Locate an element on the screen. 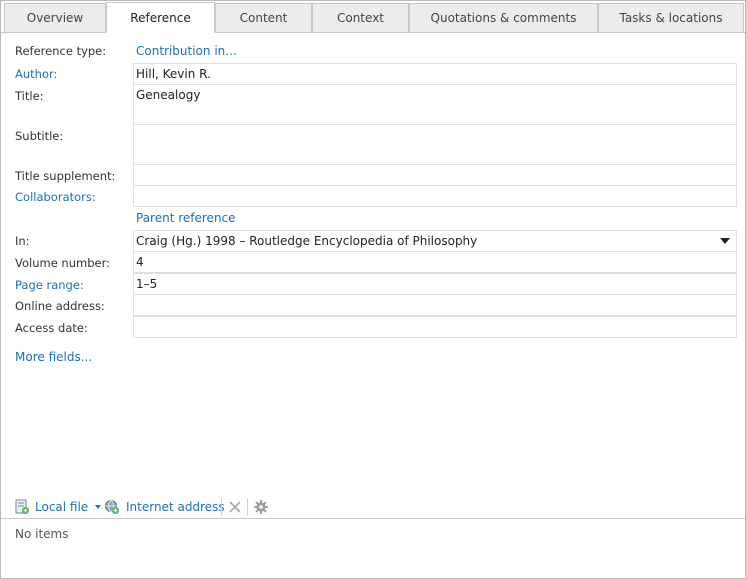  tab-label: Reference is located at coordinates (160, 17).